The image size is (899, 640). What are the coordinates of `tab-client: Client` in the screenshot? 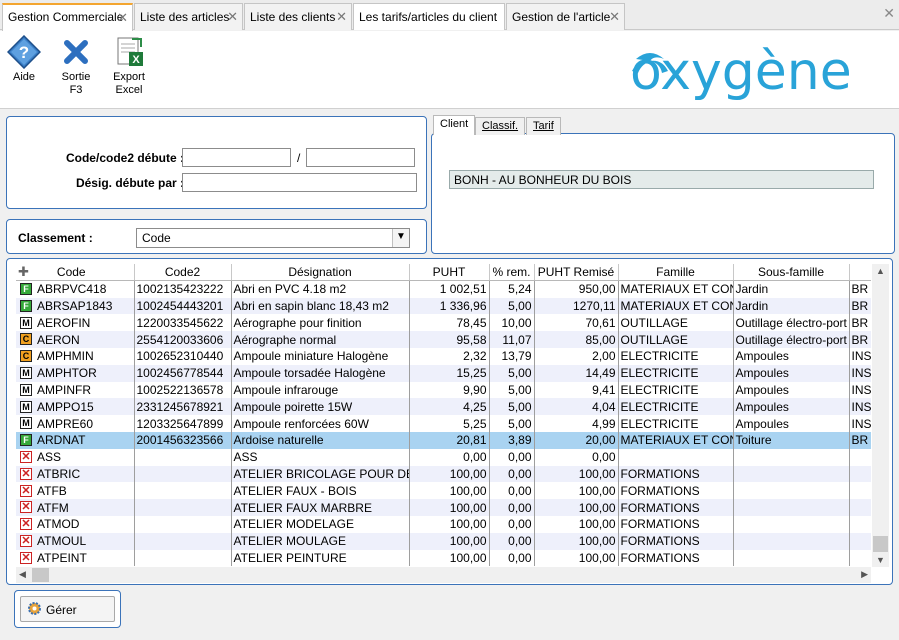 It's located at (454, 125).